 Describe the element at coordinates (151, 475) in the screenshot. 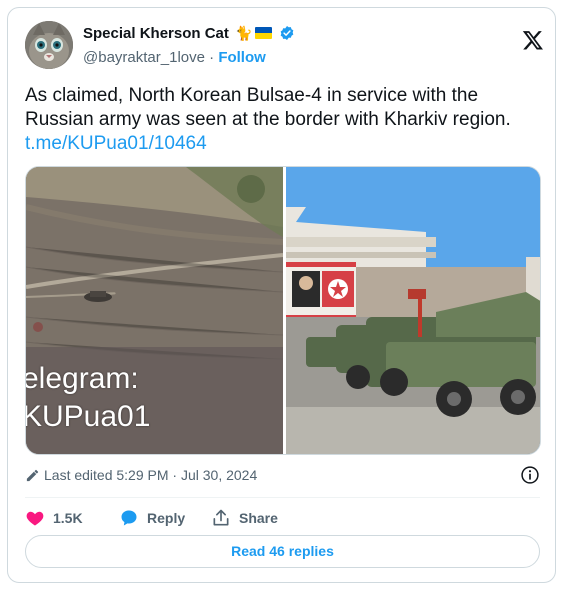

I see `last-edited-text: Last edited 5:29 PM · Jul 30, 2024` at that location.